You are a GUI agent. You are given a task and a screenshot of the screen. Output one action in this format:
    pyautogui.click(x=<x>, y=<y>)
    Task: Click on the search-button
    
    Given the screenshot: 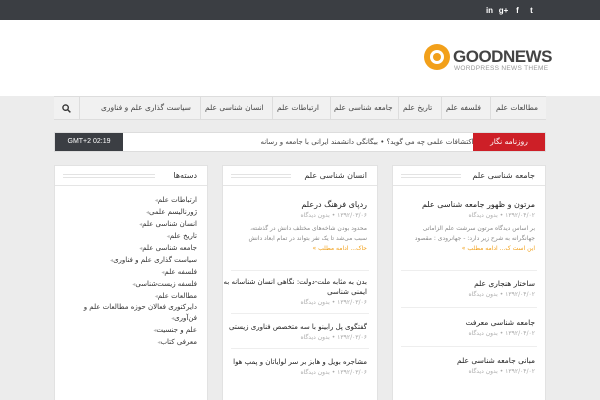 What is the action you would take?
    pyautogui.click(x=67, y=108)
    